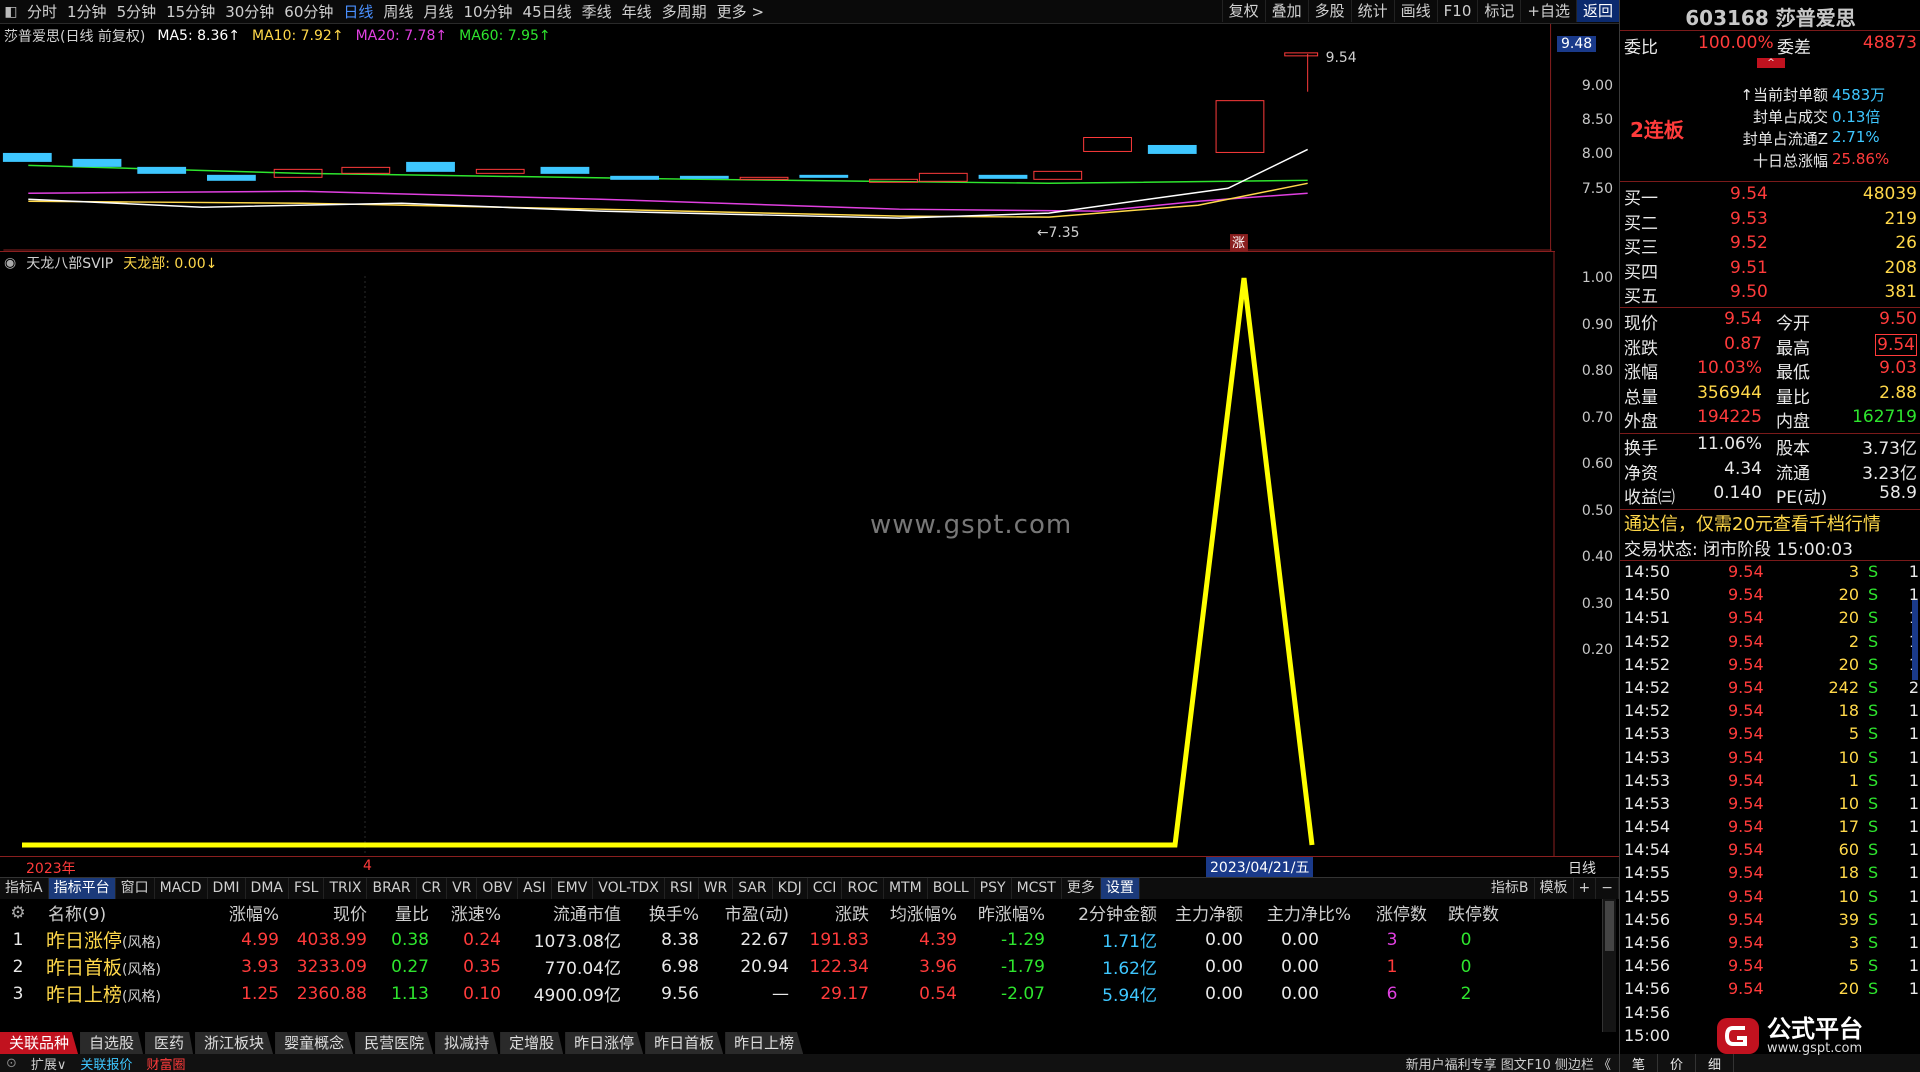 Image resolution: width=1920 pixels, height=1072 pixels. What do you see at coordinates (181, 888) in the screenshot?
I see `indicator-tab: MACD` at bounding box center [181, 888].